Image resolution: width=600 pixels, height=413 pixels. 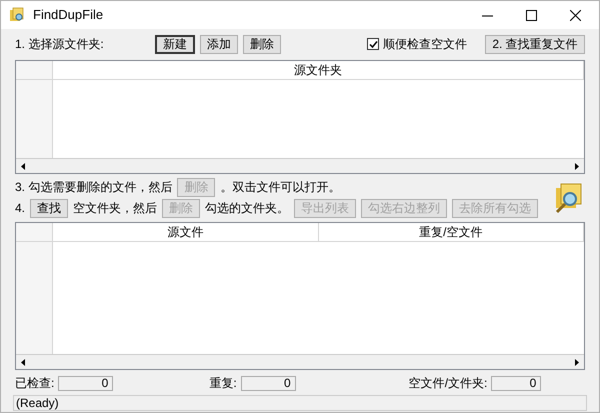 I want to click on app-icon, so click(x=17, y=15).